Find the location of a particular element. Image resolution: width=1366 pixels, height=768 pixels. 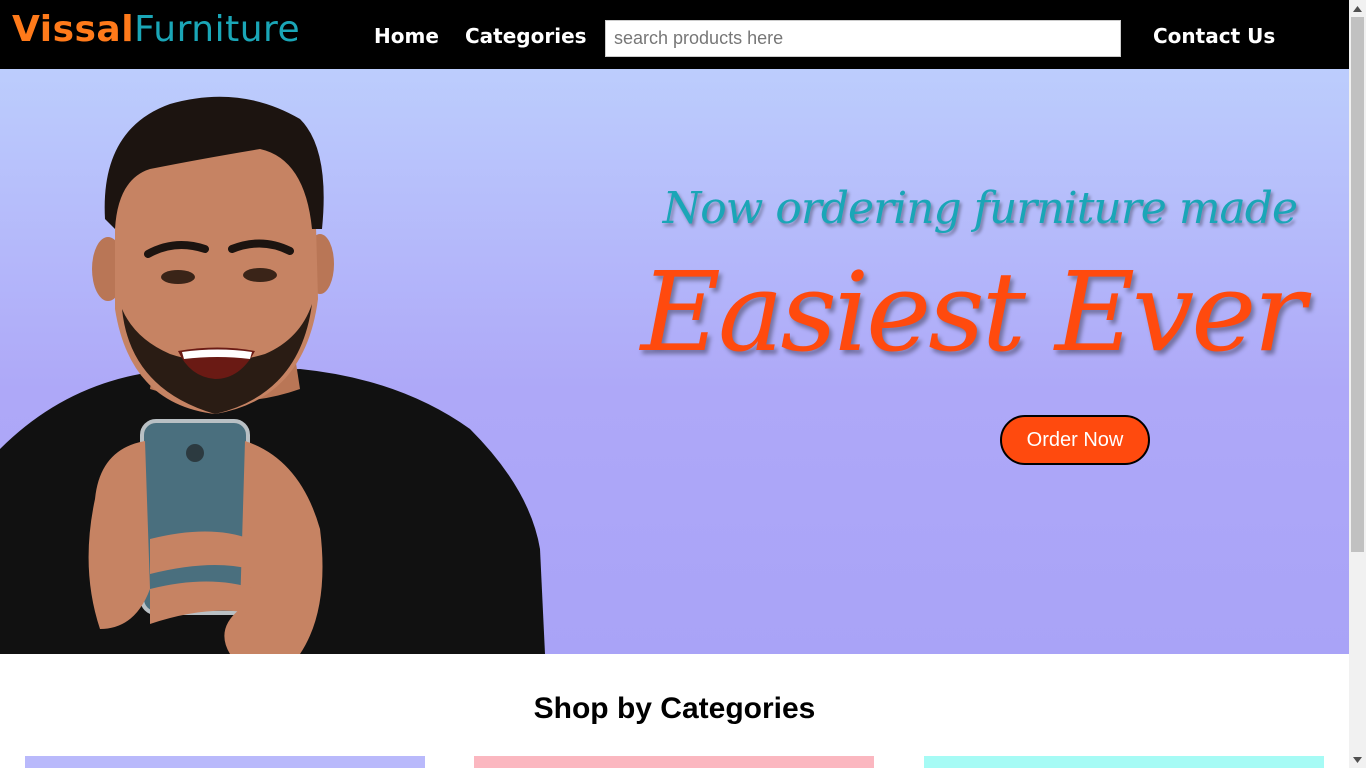

brand-logo: VissalFurniture is located at coordinates (156, 30).